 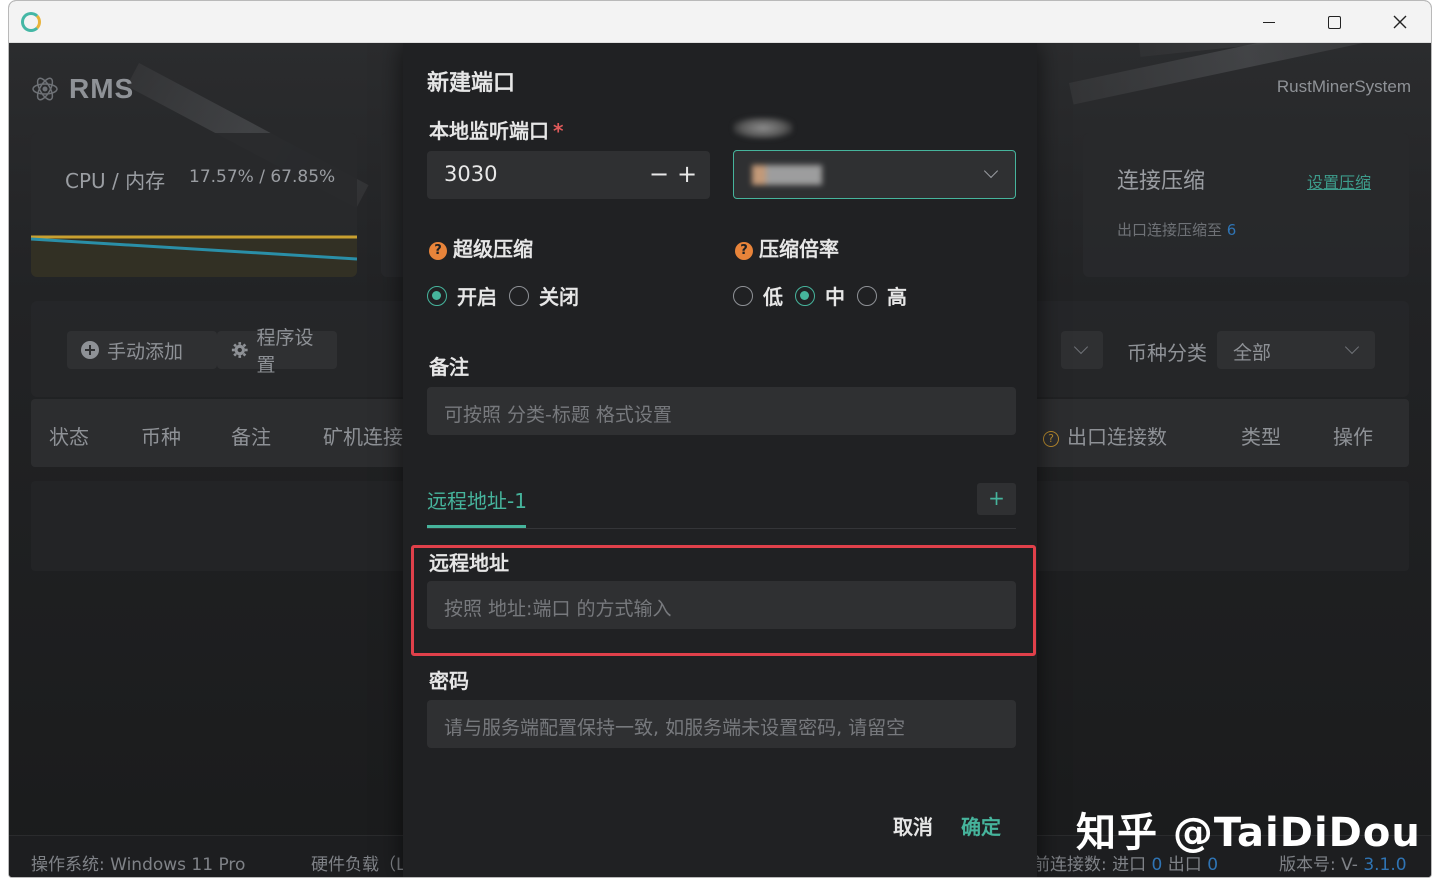 What do you see at coordinates (449, 367) in the screenshot?
I see `remark-label: 备注` at bounding box center [449, 367].